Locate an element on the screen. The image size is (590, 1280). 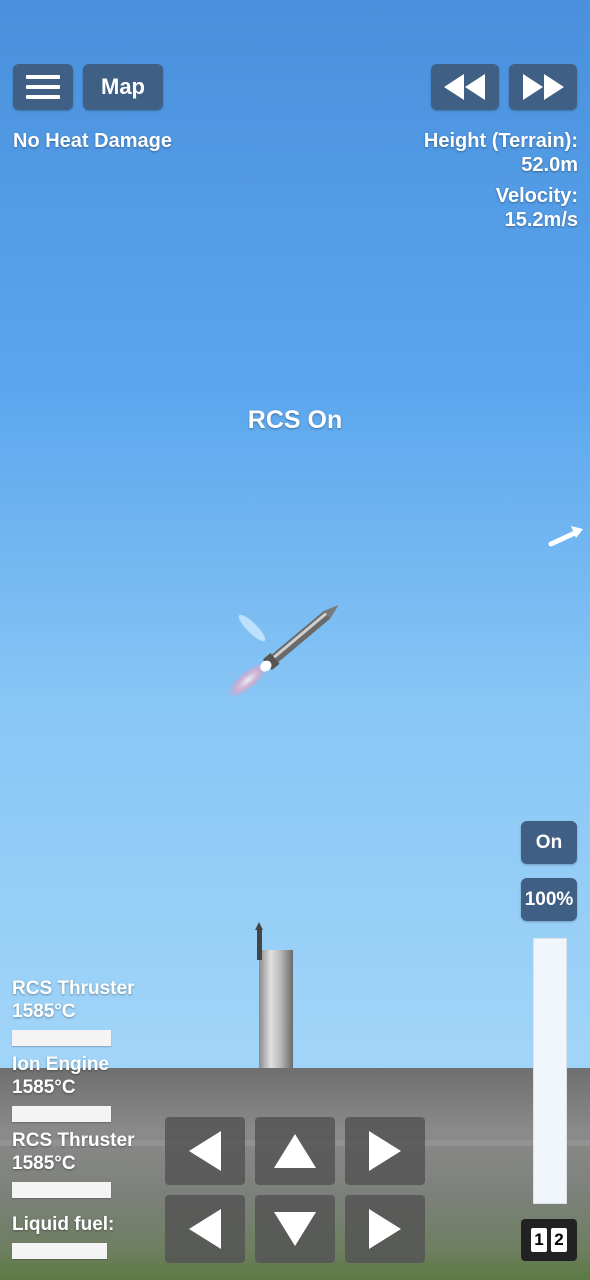
rotate-left-icon is located at coordinates (205, 1151).